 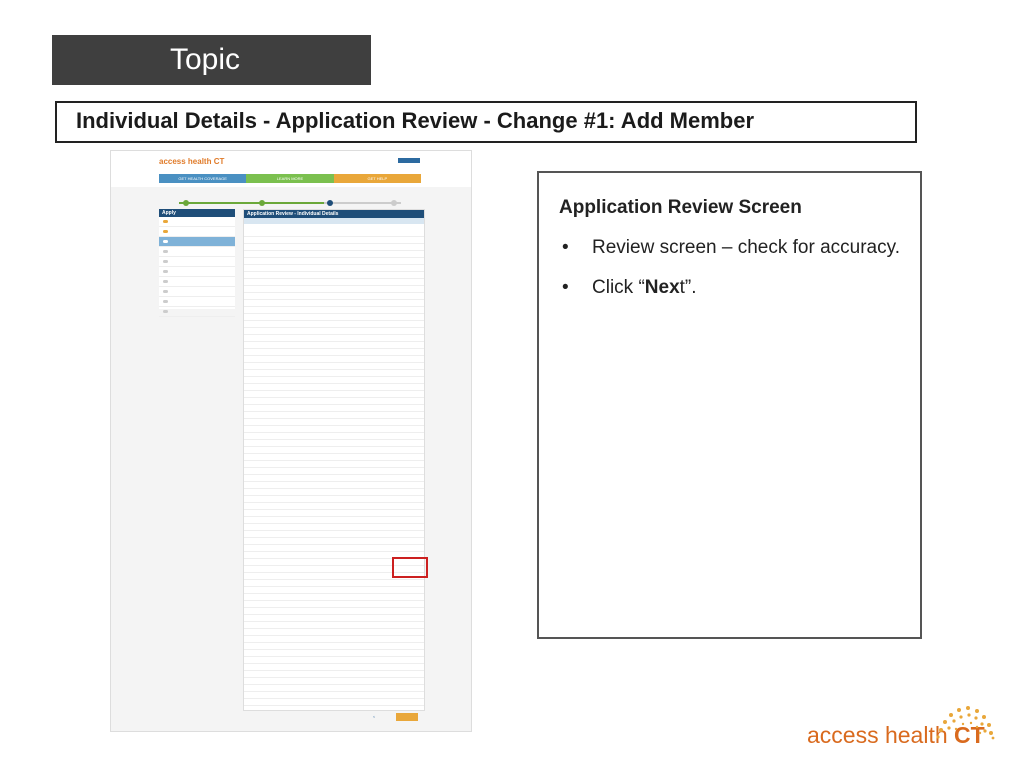 I want to click on info-bullet: • Review screen – check for accuracy., so click(x=729, y=248).